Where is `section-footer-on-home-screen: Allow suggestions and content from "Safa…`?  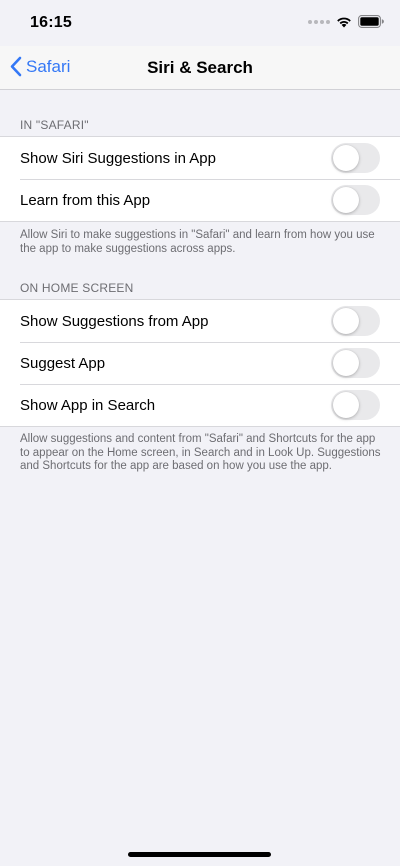 section-footer-on-home-screen: Allow suggestions and content from "Safa… is located at coordinates (200, 452).